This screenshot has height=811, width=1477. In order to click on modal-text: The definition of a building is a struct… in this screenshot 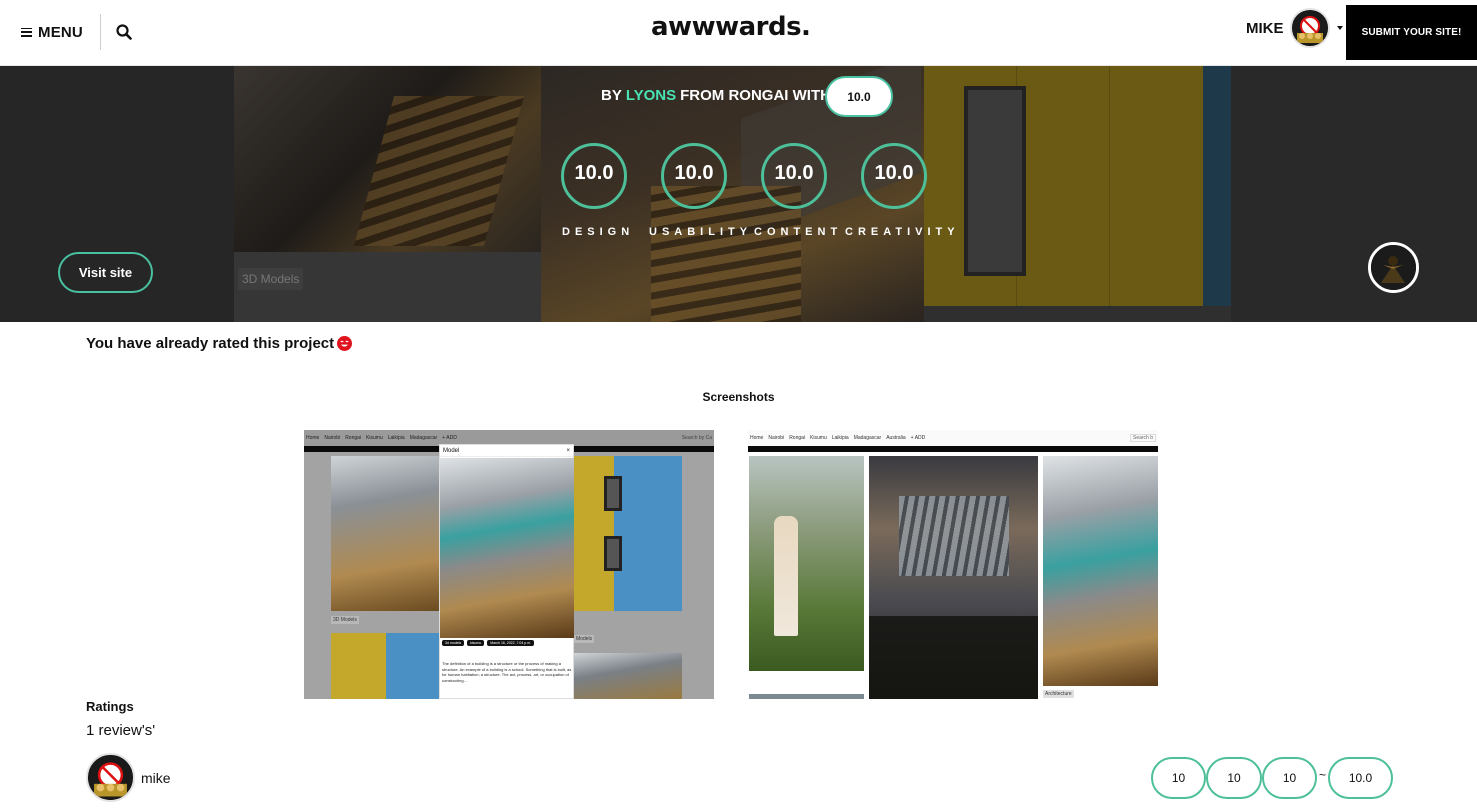, I will do `click(507, 672)`.